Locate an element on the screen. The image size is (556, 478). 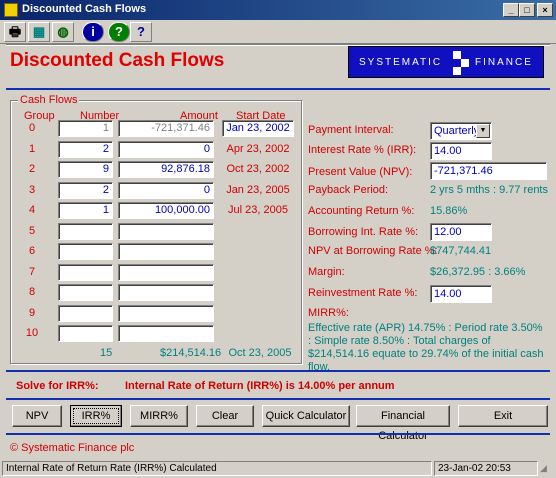
npv-borrowing-label: NPV at Borrowing Rate %: is located at coordinates (373, 251).